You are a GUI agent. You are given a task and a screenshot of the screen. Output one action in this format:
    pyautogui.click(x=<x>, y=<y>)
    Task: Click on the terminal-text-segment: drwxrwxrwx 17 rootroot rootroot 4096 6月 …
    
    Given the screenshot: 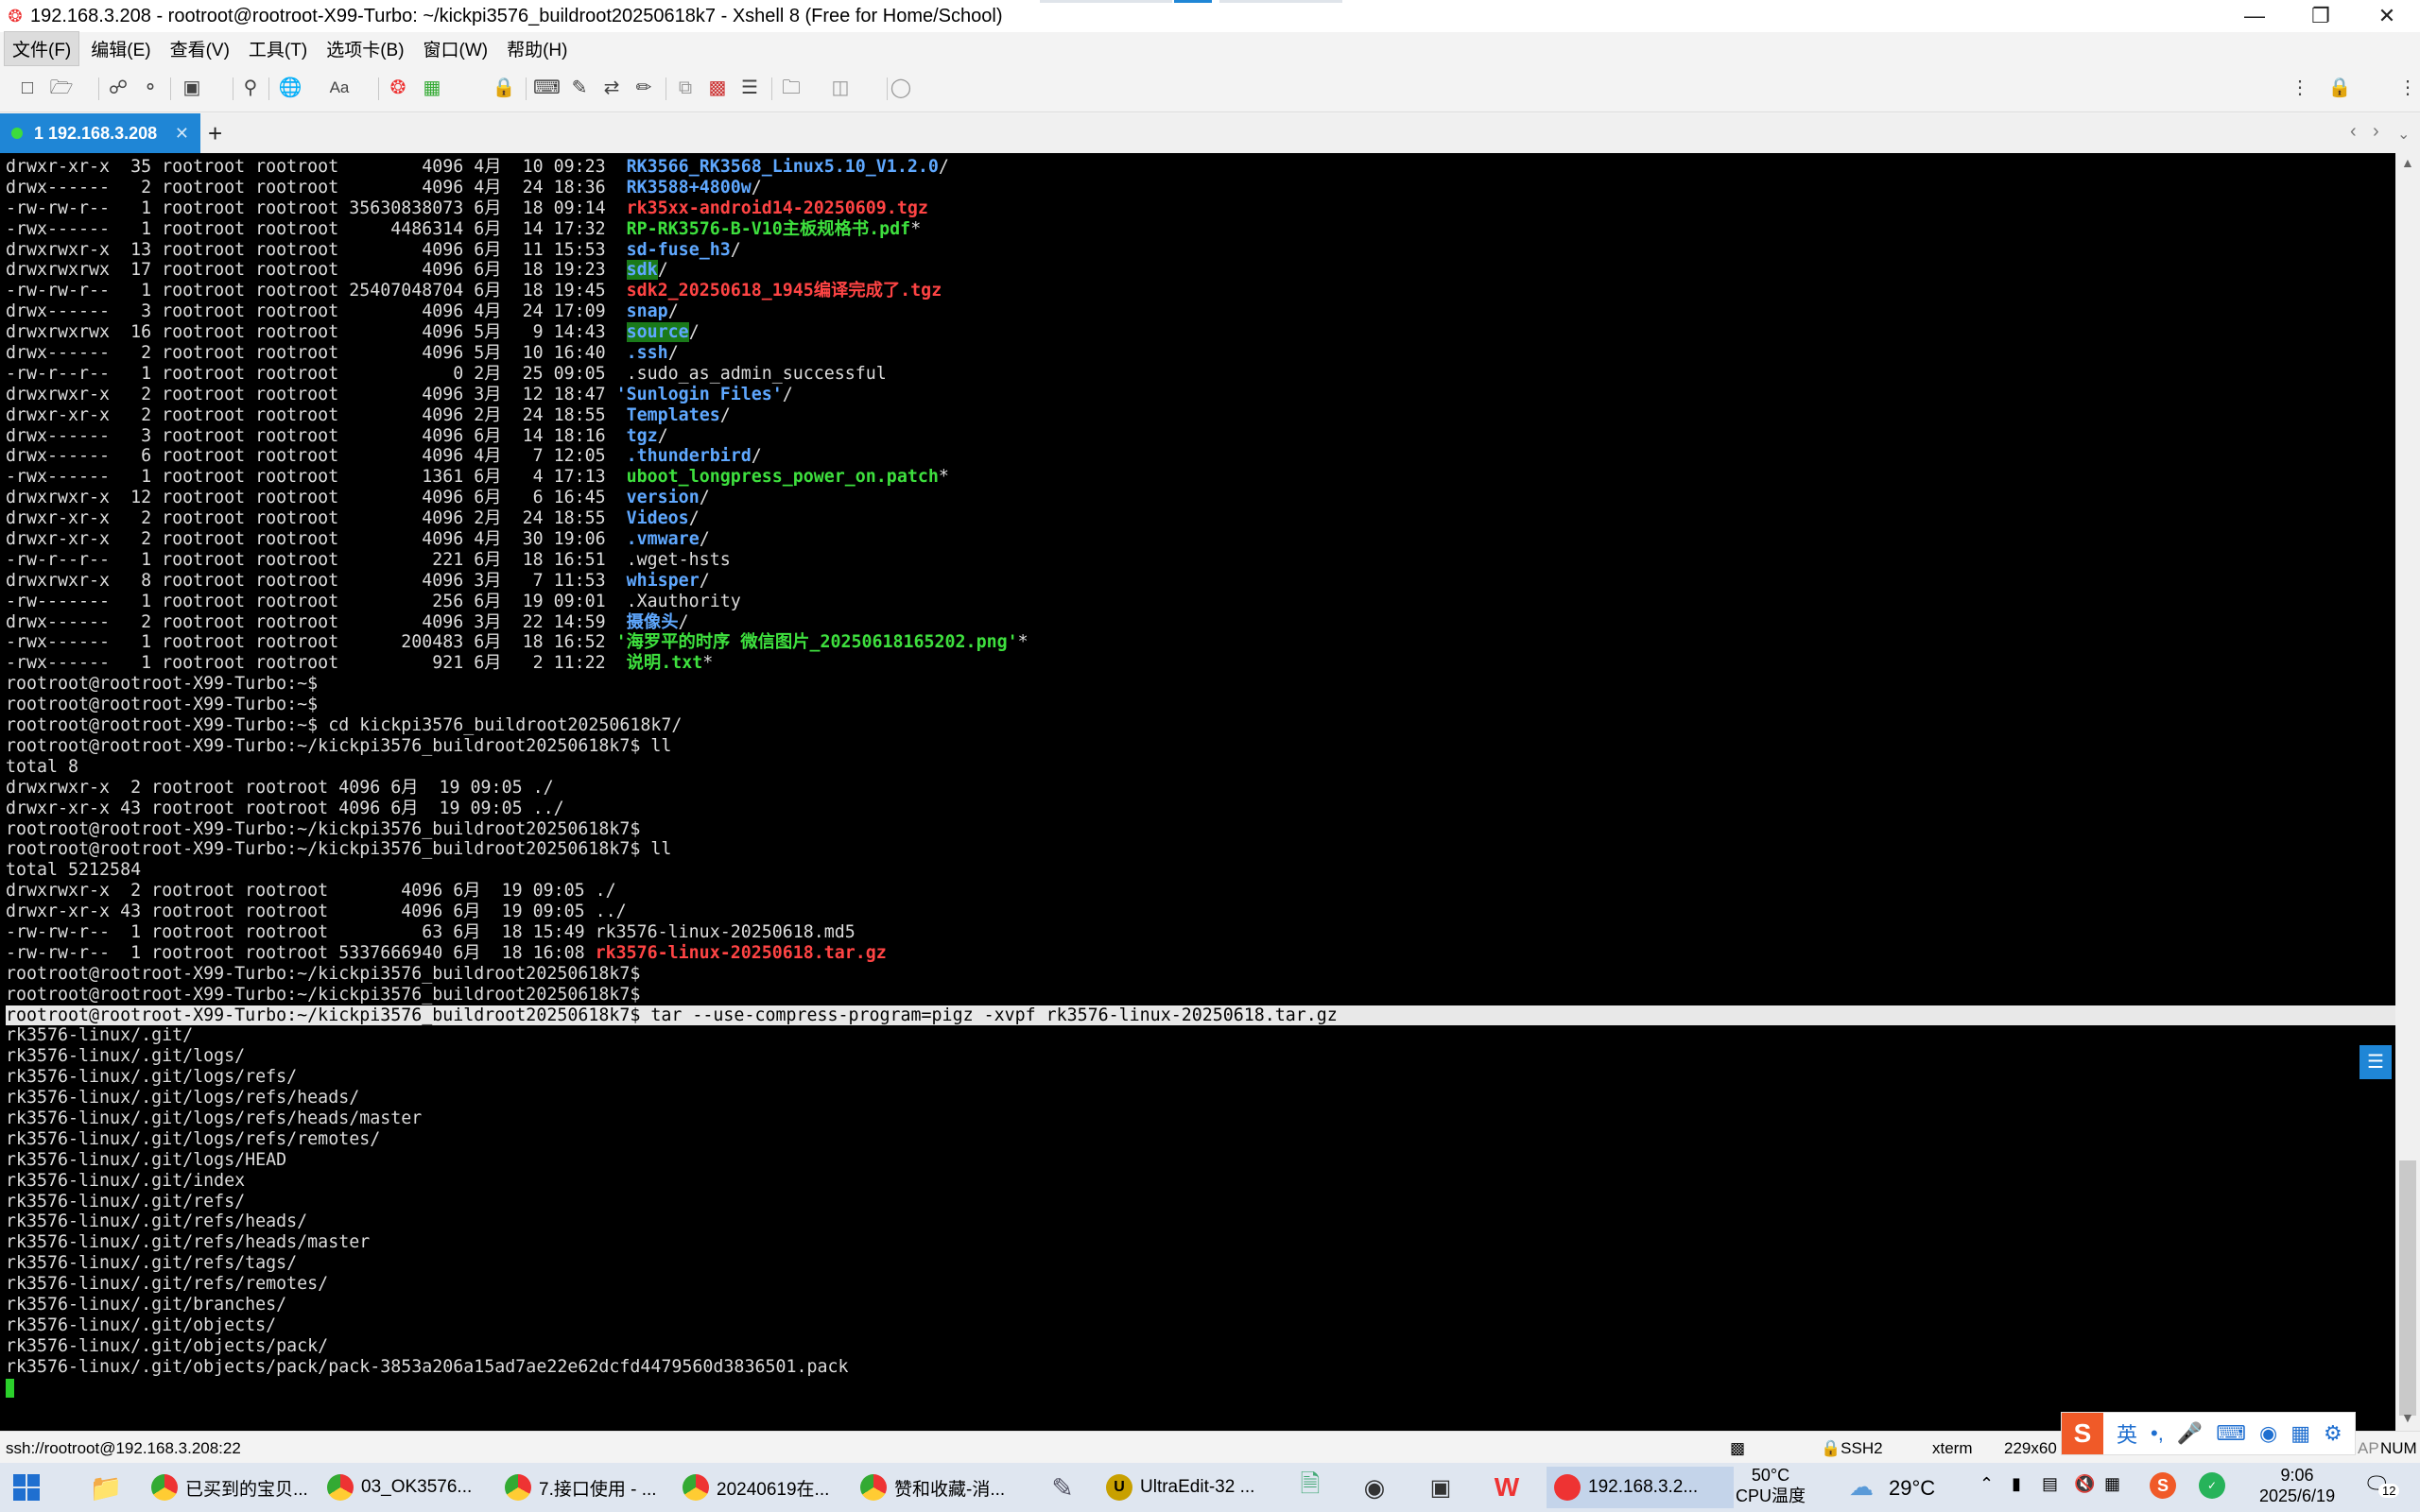 What is the action you would take?
    pyautogui.click(x=316, y=270)
    